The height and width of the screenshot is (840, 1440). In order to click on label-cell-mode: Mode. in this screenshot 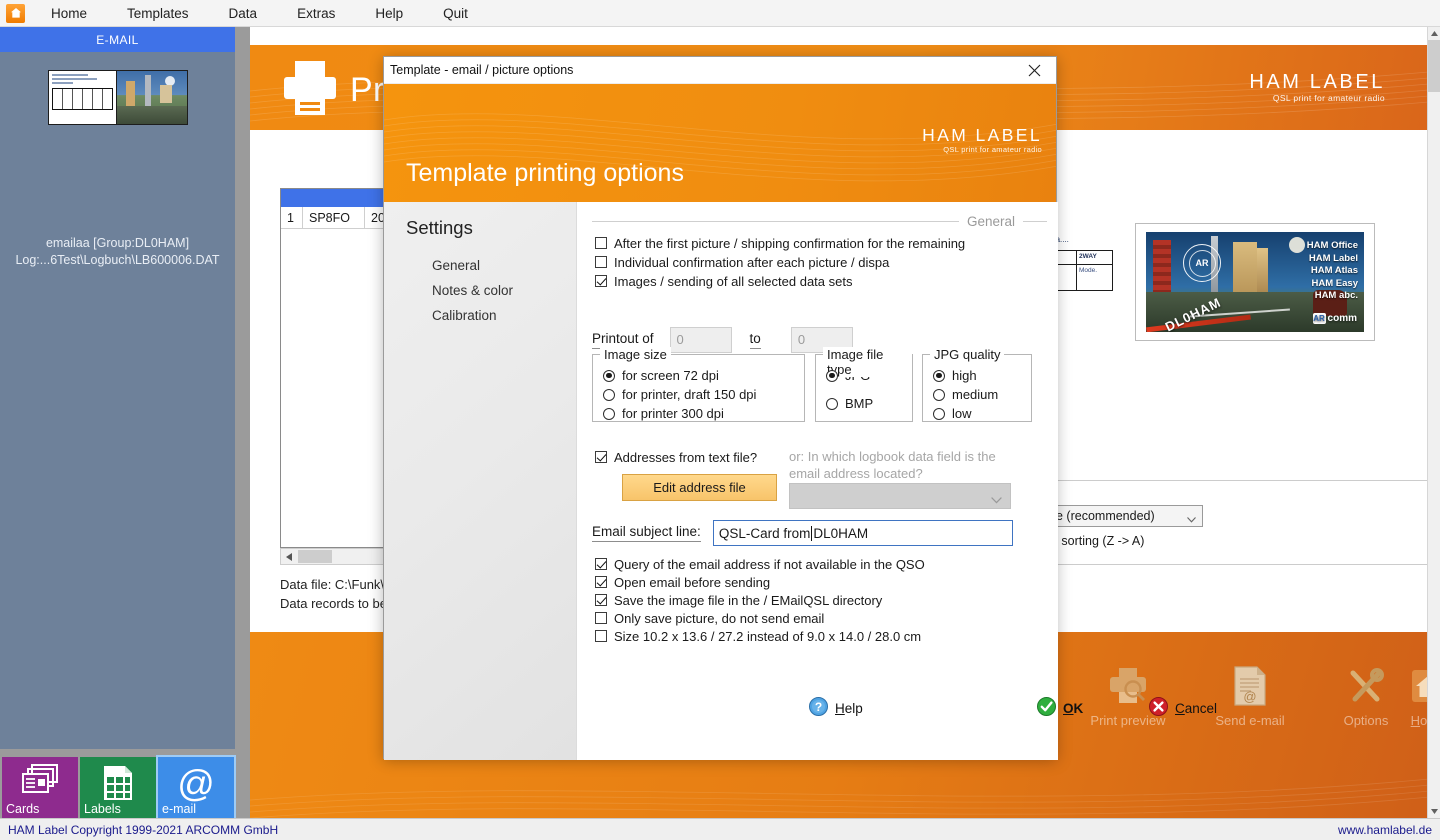, I will do `click(1094, 277)`.